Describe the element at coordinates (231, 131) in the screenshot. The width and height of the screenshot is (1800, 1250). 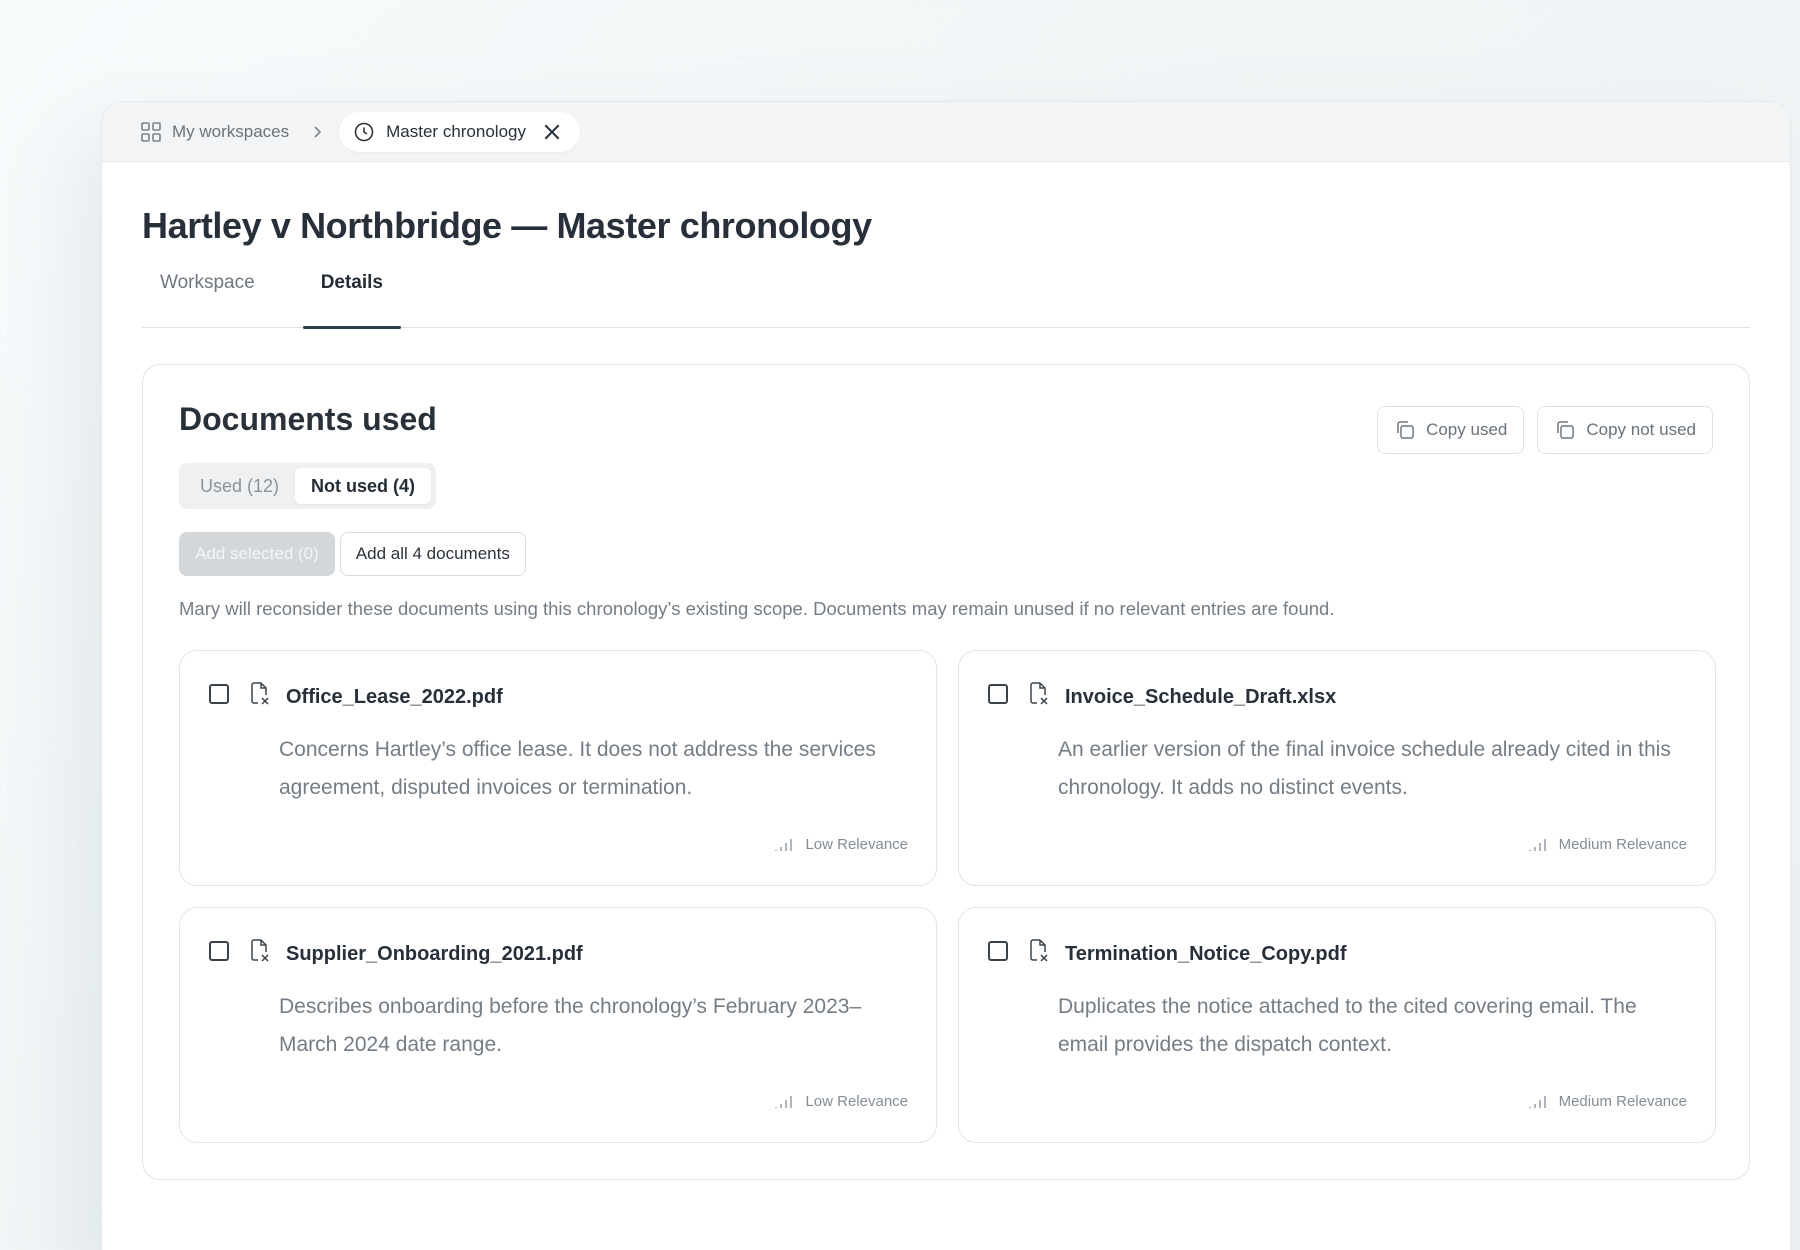
I see `breadcrumb-label: My workspaces` at that location.